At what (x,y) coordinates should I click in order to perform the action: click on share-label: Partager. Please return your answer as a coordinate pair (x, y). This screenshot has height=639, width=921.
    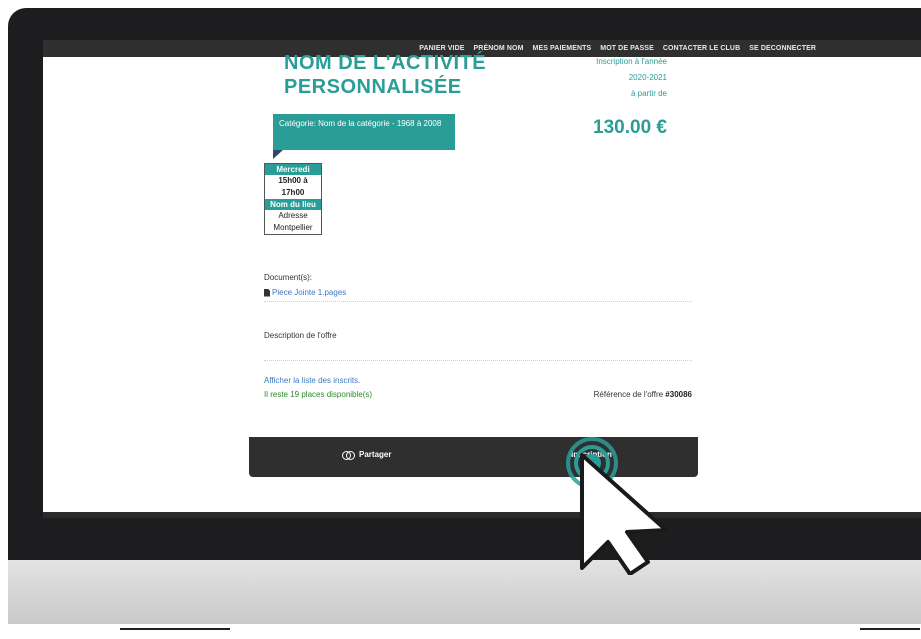
    Looking at the image, I should click on (375, 454).